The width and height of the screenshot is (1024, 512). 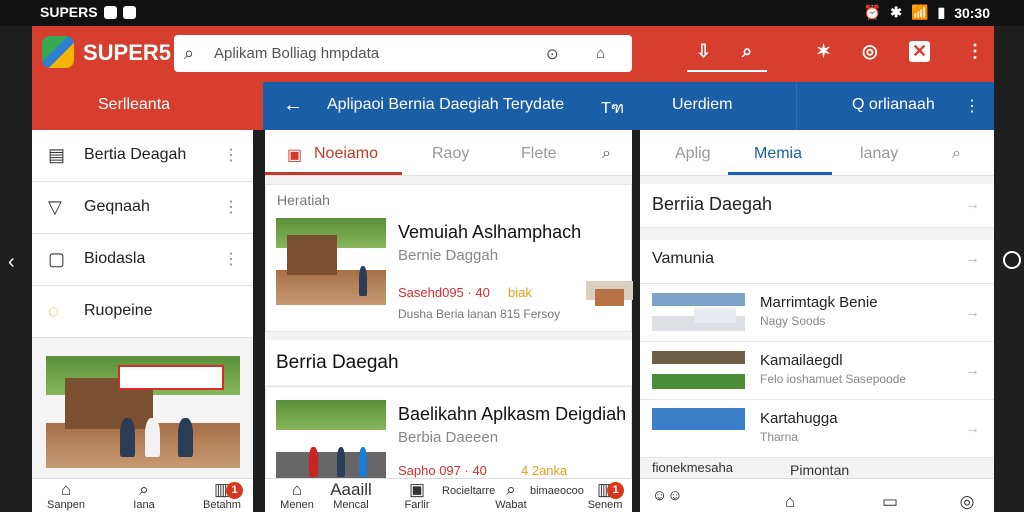 I want to click on nav-home: ⌂, so click(x=790, y=501).